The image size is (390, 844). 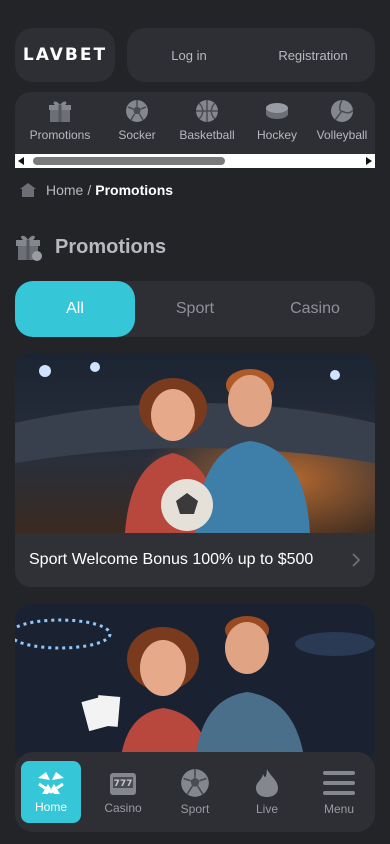 I want to click on hamburger-menu-icon, so click(x=339, y=783).